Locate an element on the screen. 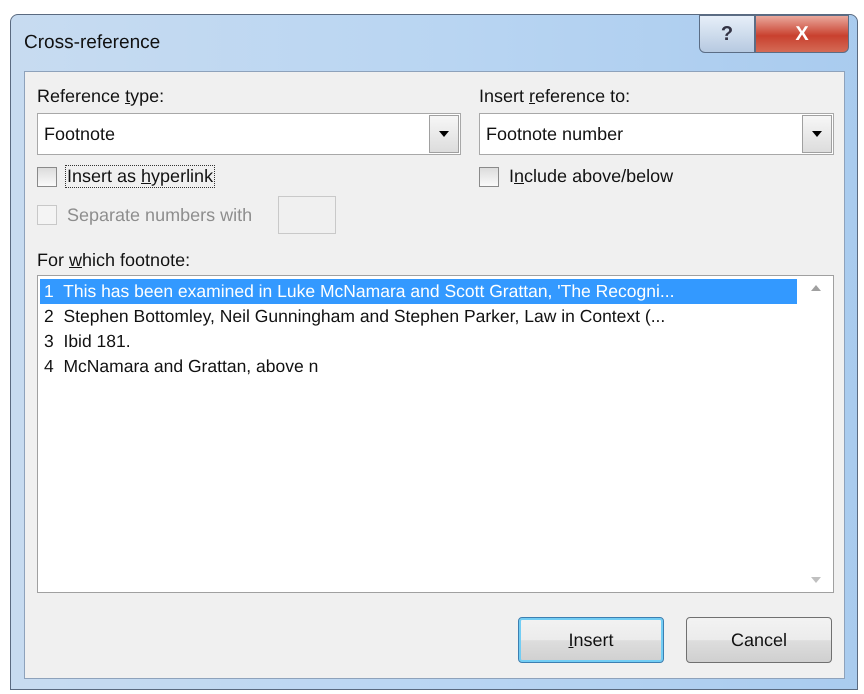 This screenshot has width=864, height=694. cancel-button: Cancel is located at coordinates (759, 640).